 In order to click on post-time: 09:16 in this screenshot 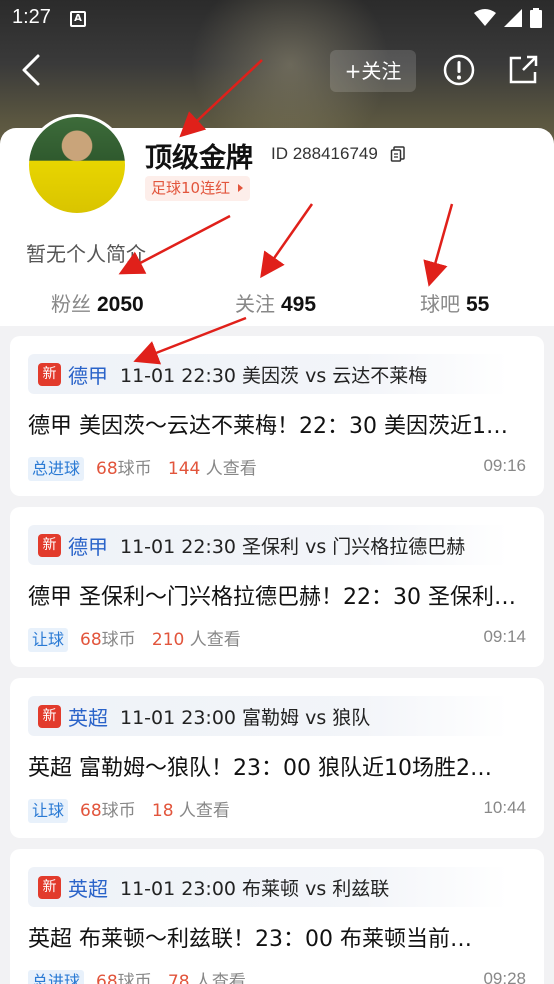, I will do `click(504, 465)`.